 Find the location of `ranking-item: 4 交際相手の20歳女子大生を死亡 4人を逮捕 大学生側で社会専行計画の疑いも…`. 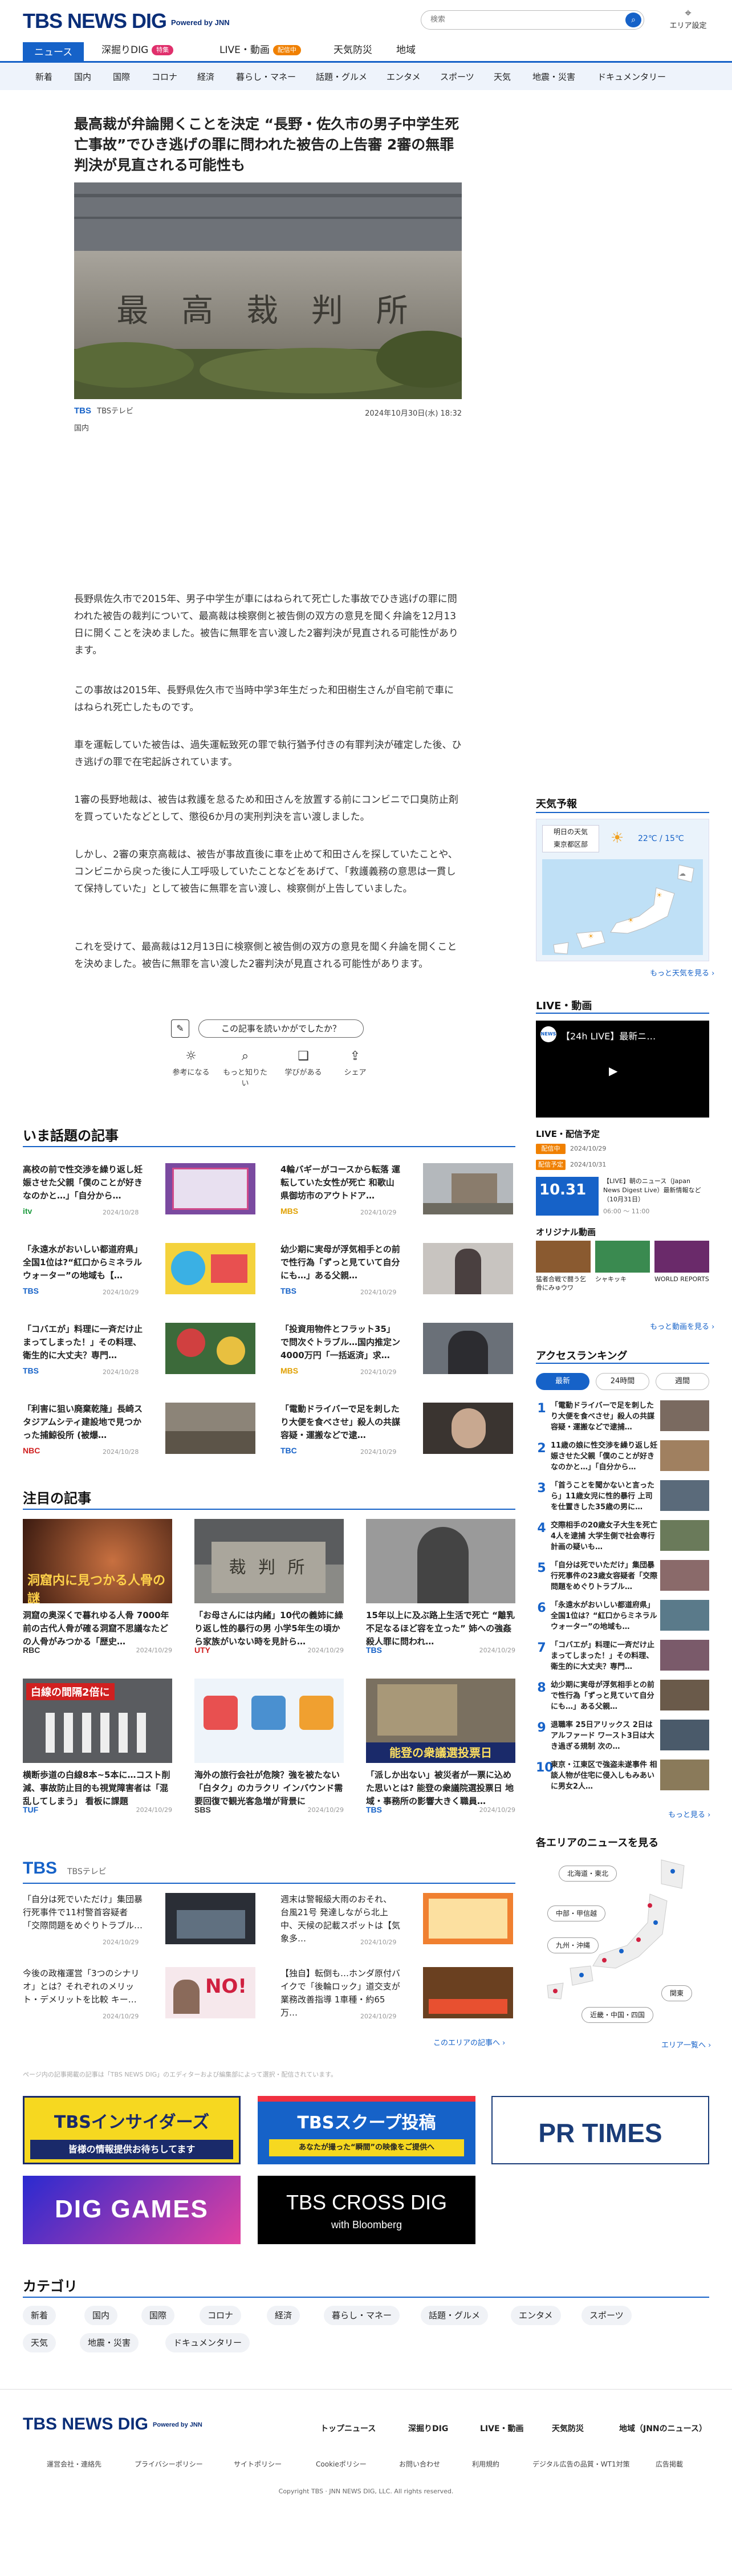

ranking-item: 4 交際相手の20歳女子大生を死亡 4人を逮捕 大学生側で社会専行計画の疑いも… is located at coordinates (622, 1536).